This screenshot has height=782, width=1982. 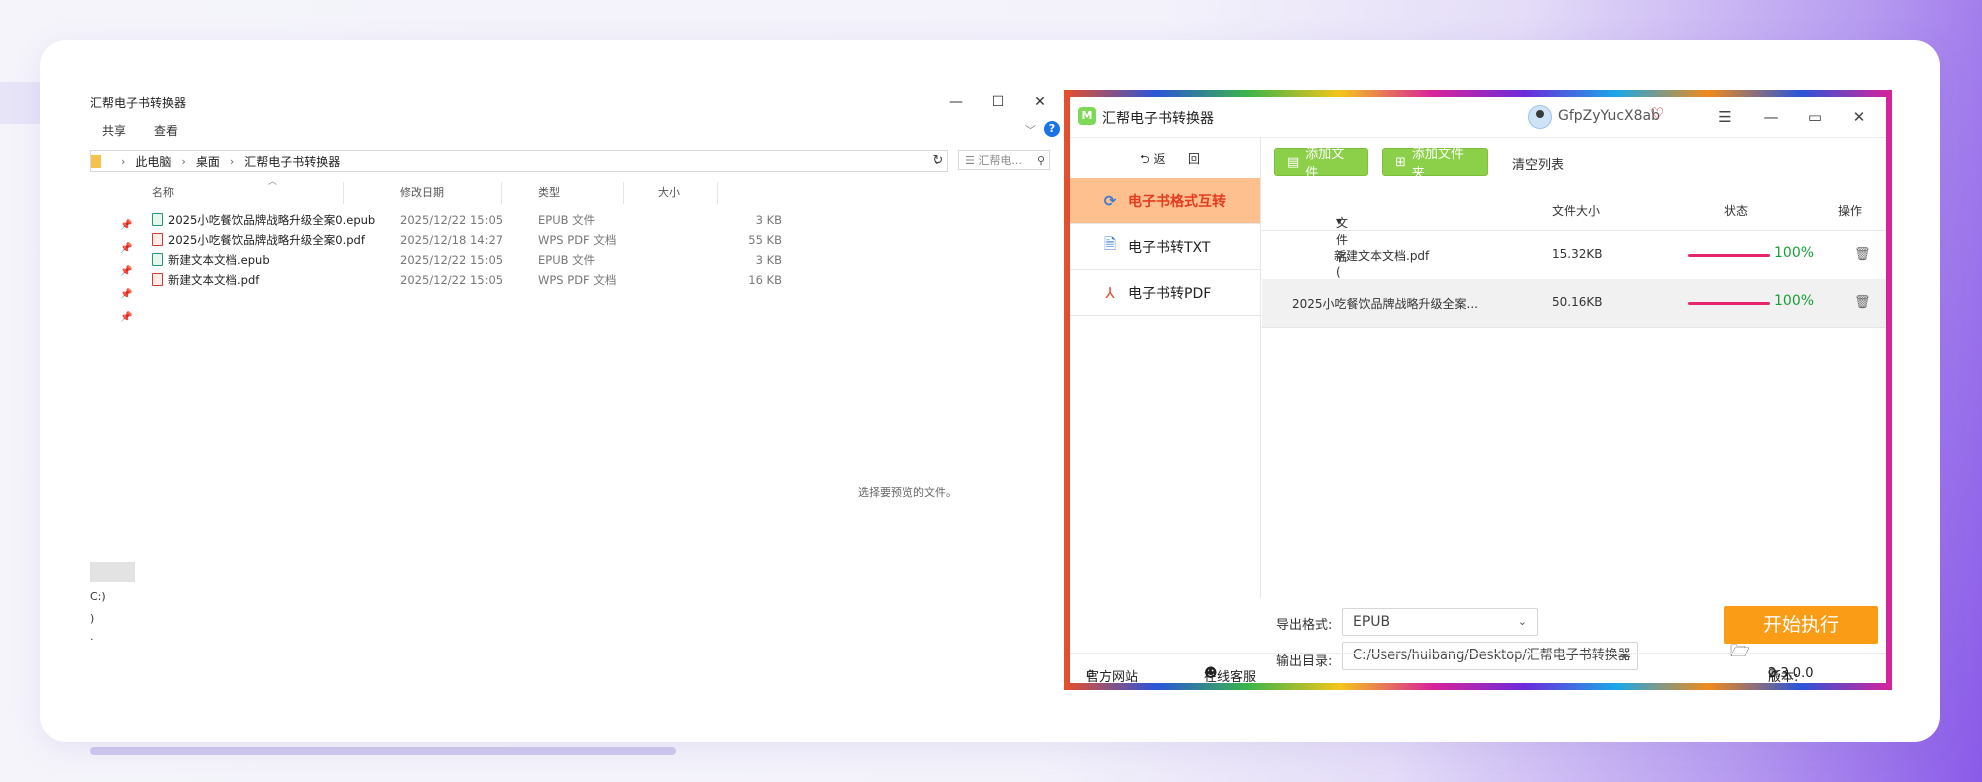 What do you see at coordinates (214, 280) in the screenshot?
I see `file-name: 新建文本文档.pdf` at bounding box center [214, 280].